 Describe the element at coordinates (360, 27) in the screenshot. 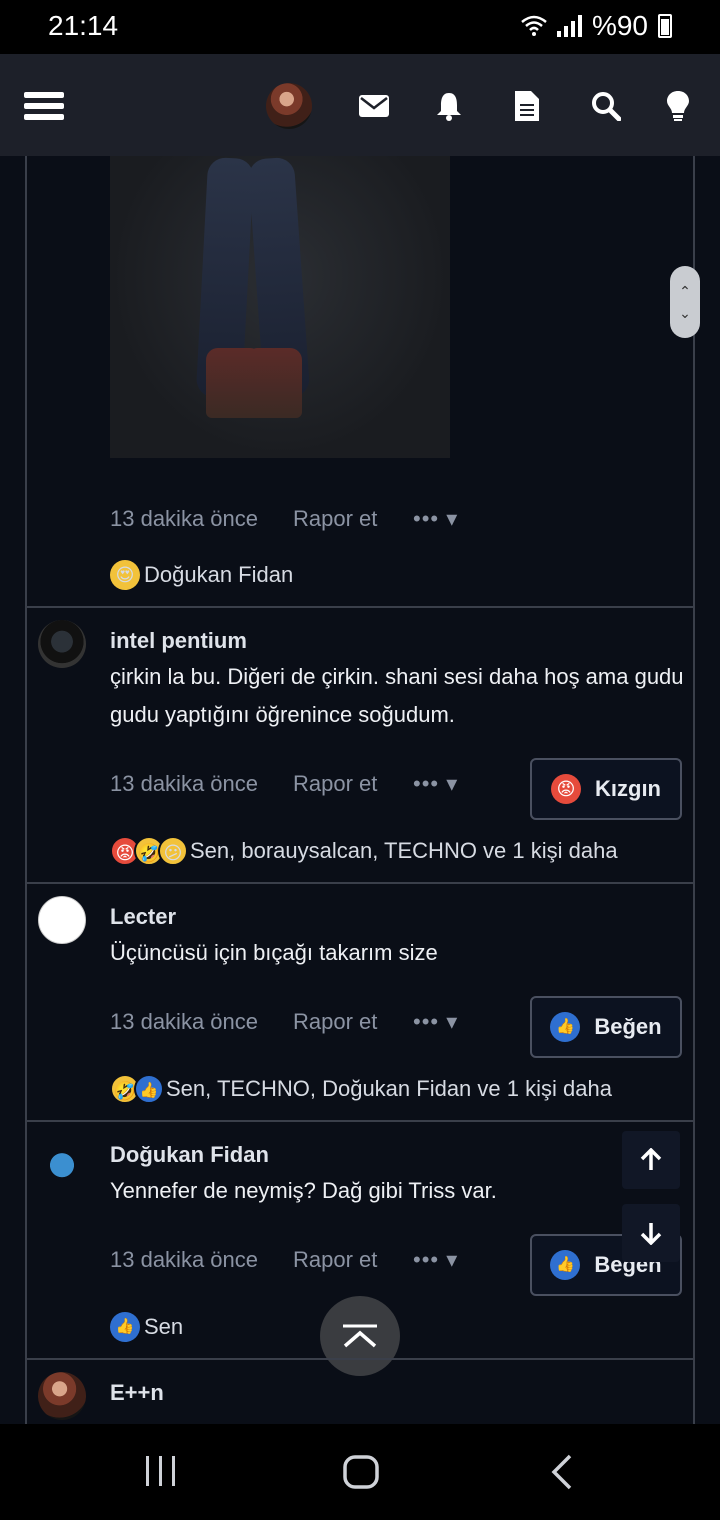

I see `status-bar: 21:14 %90` at that location.